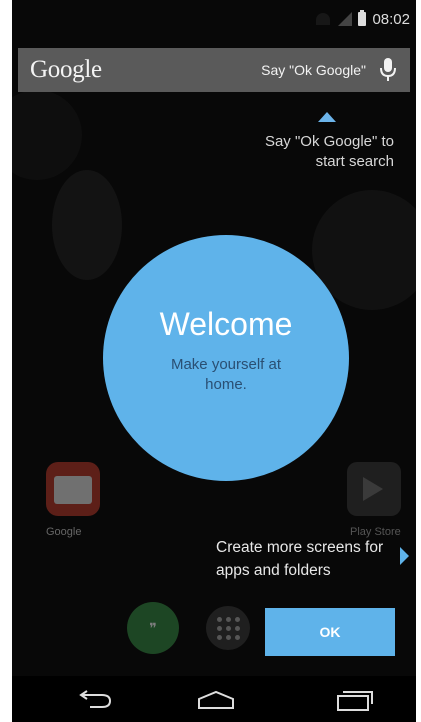 The width and height of the screenshot is (421, 722). Describe the element at coordinates (214, 70) in the screenshot. I see `google-search-bar: Google Say "Ok Google"` at that location.